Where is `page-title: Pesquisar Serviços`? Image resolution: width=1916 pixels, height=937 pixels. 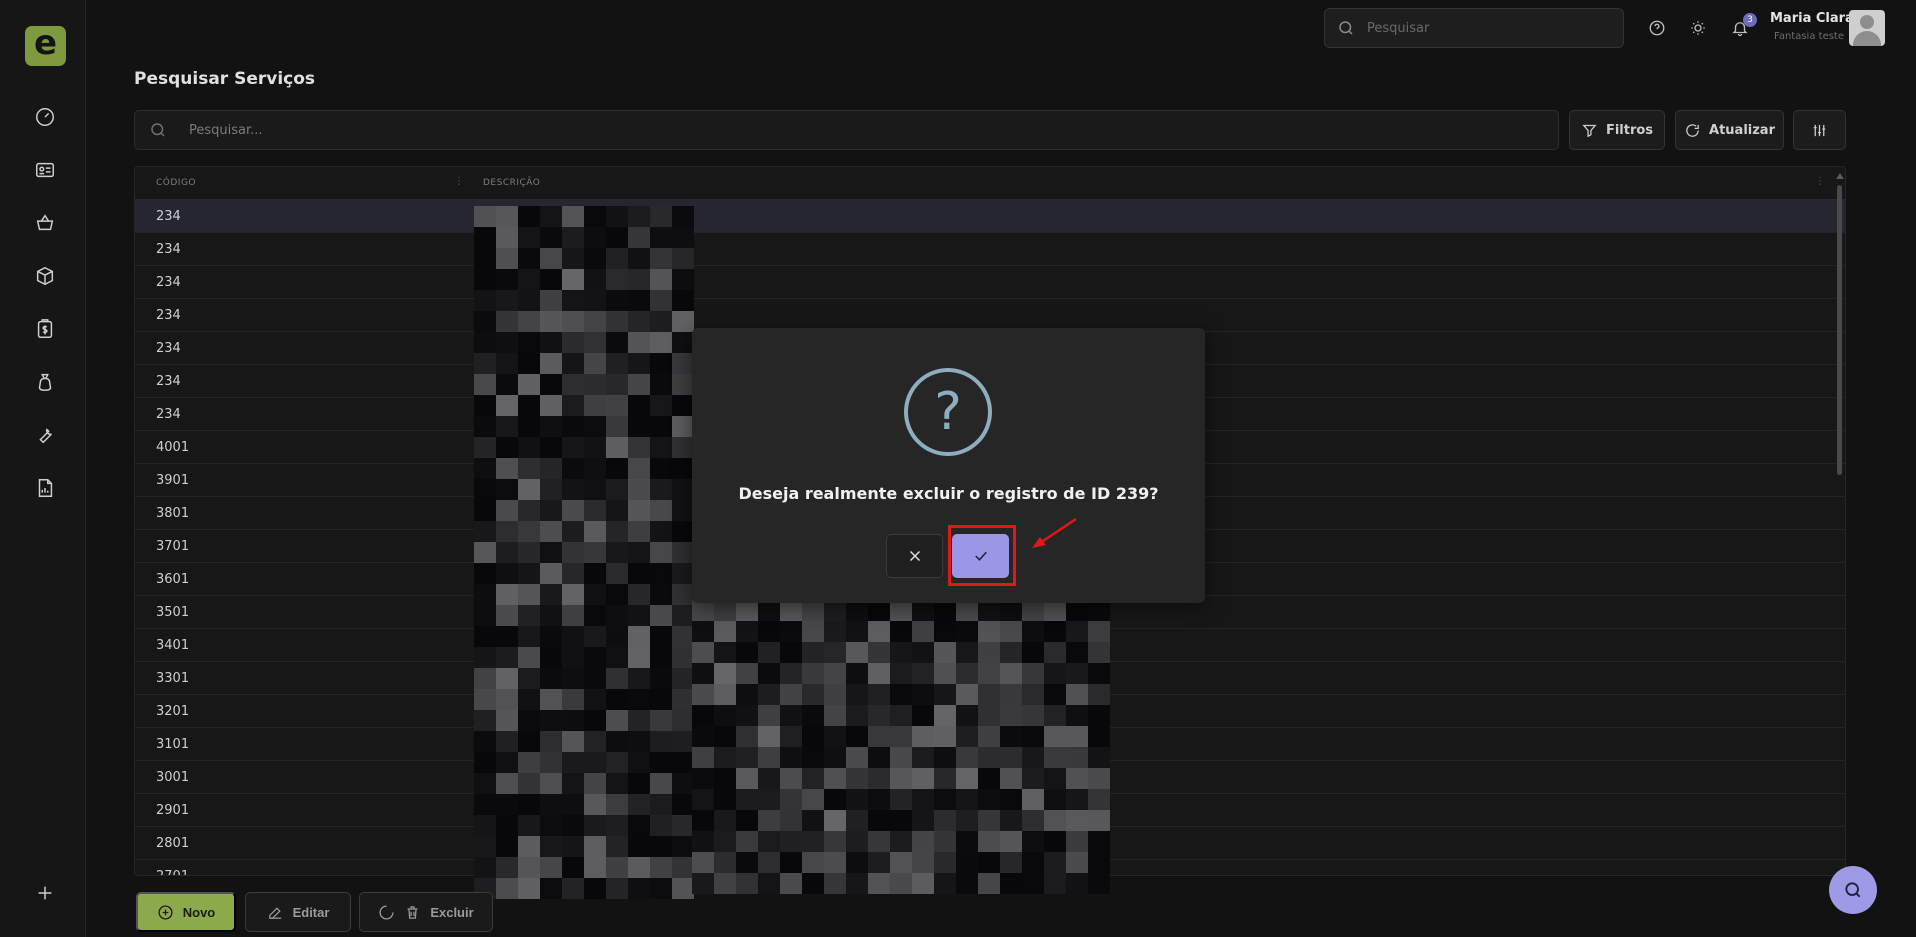
page-title: Pesquisar Serviços is located at coordinates (225, 79).